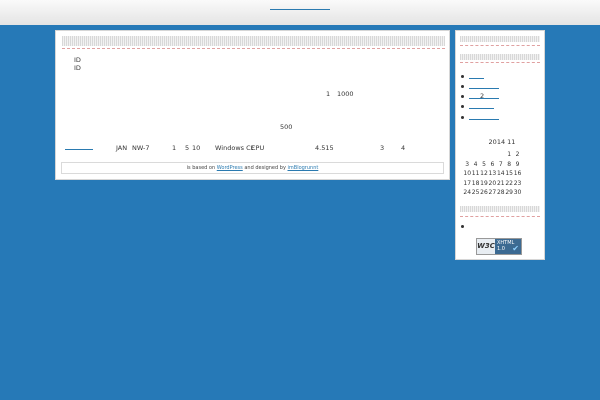 The width and height of the screenshot is (600, 400). I want to click on post-title-bar, so click(253, 41).